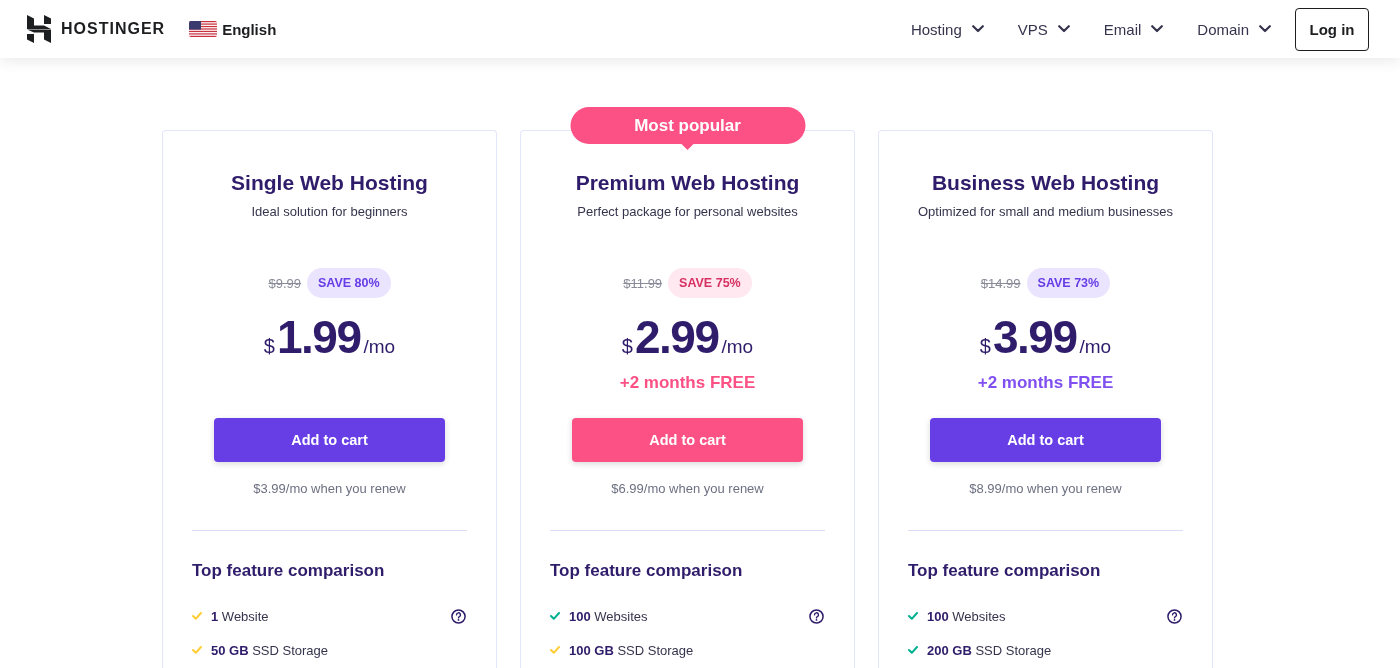 This screenshot has width=1400, height=668. Describe the element at coordinates (1068, 283) in the screenshot. I see `discount-badge: SAVE 73%` at that location.